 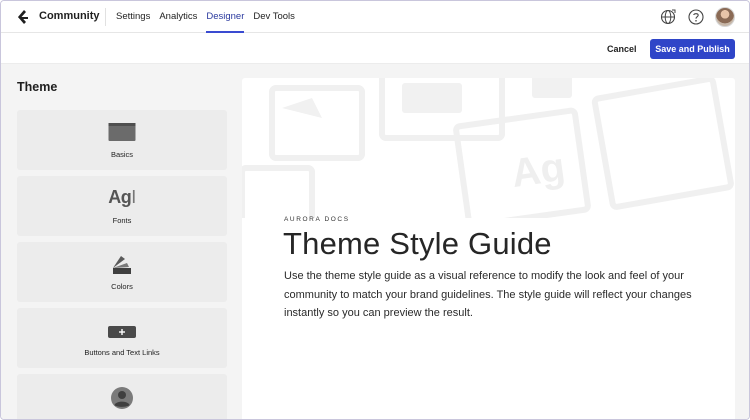 I want to click on nav-links: Settings Analytics Designer Dev Tools, so click(x=210, y=17).